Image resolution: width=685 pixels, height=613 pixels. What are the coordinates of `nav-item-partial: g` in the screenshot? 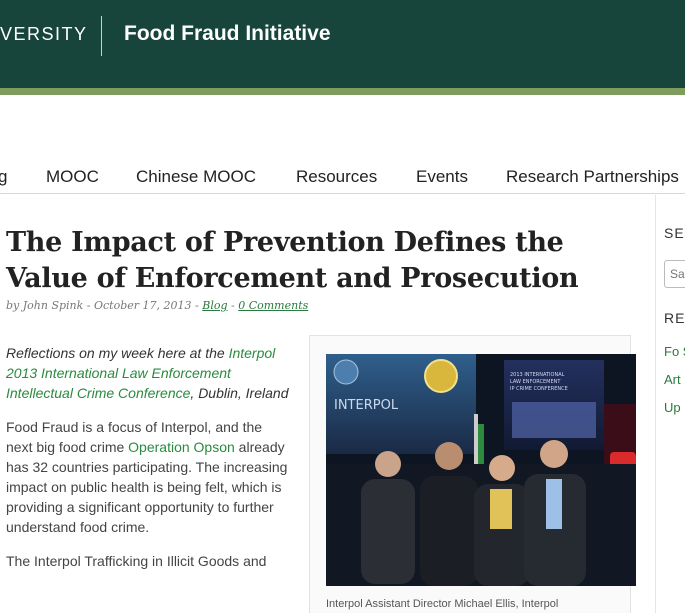 It's located at (3, 177).